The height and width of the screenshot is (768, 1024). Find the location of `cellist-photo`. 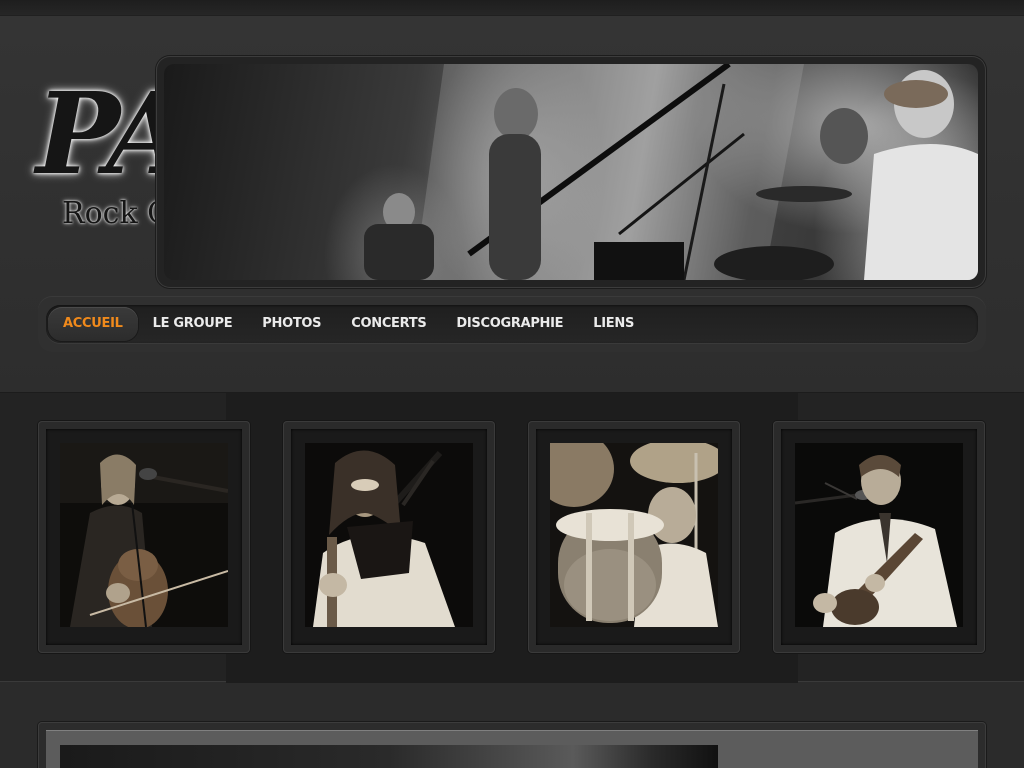

cellist-photo is located at coordinates (144, 535).